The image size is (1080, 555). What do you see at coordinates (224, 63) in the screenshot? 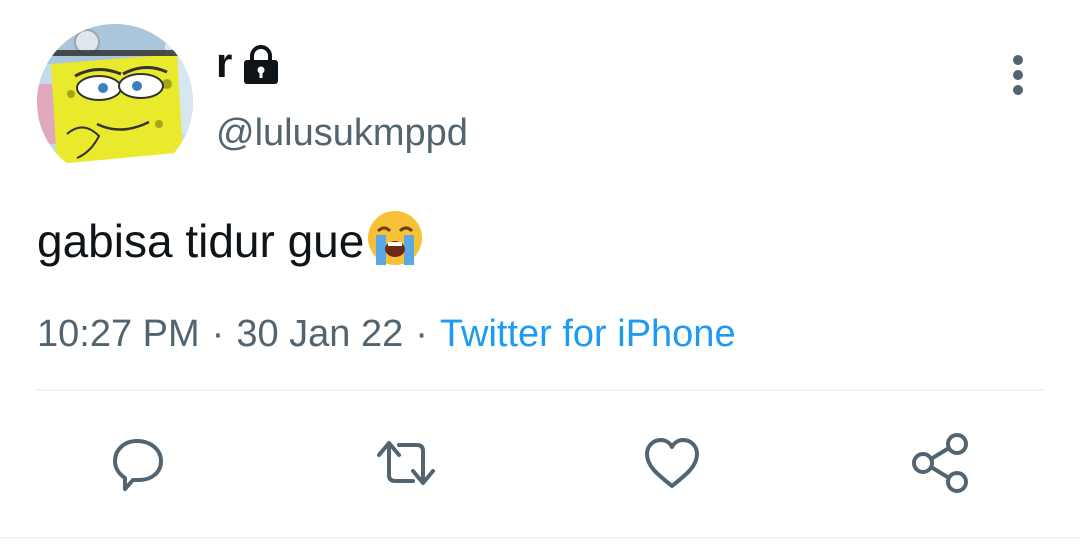
I see `display-name: r` at bounding box center [224, 63].